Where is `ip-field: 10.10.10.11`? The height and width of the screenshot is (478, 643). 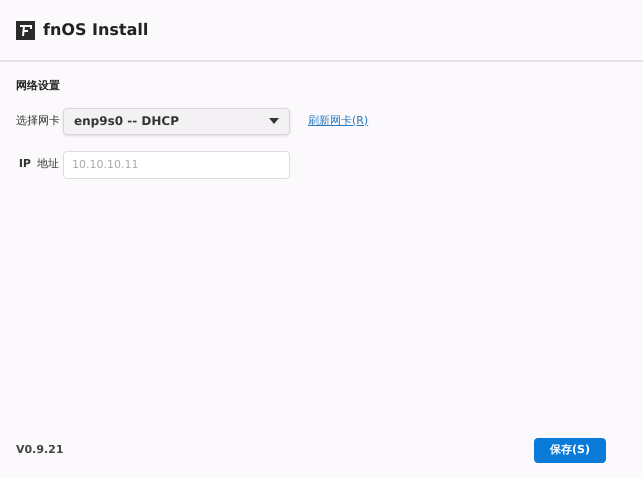
ip-field: 10.10.10.11 is located at coordinates (176, 164).